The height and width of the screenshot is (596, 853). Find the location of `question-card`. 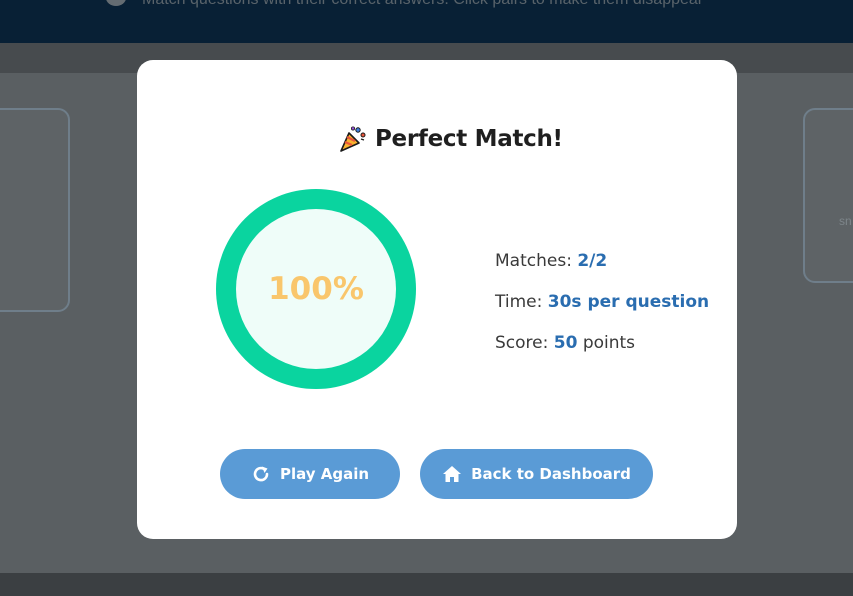

question-card is located at coordinates (35, 210).